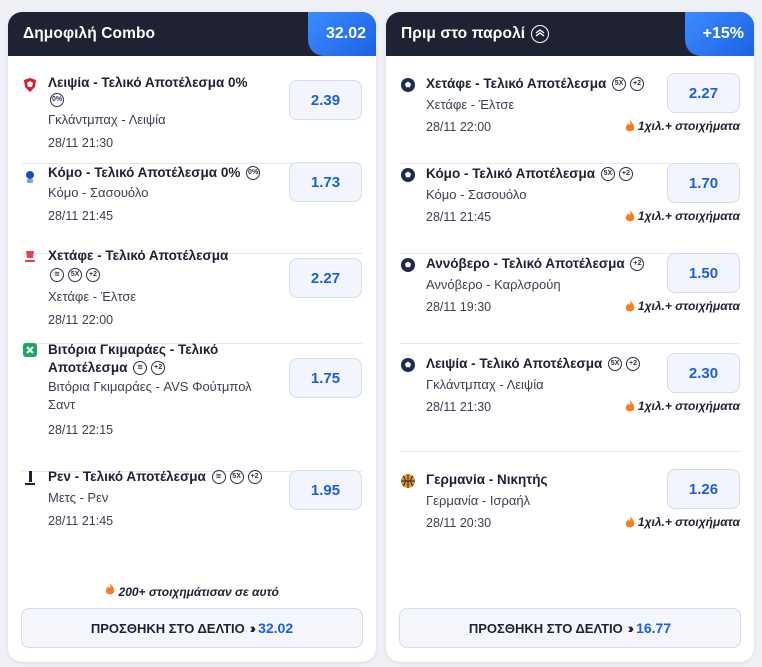 The image size is (762, 667). Describe the element at coordinates (148, 82) in the screenshot. I see `selection-title: Λειψία - Τελικό Αποτέλεσμα 0%` at that location.